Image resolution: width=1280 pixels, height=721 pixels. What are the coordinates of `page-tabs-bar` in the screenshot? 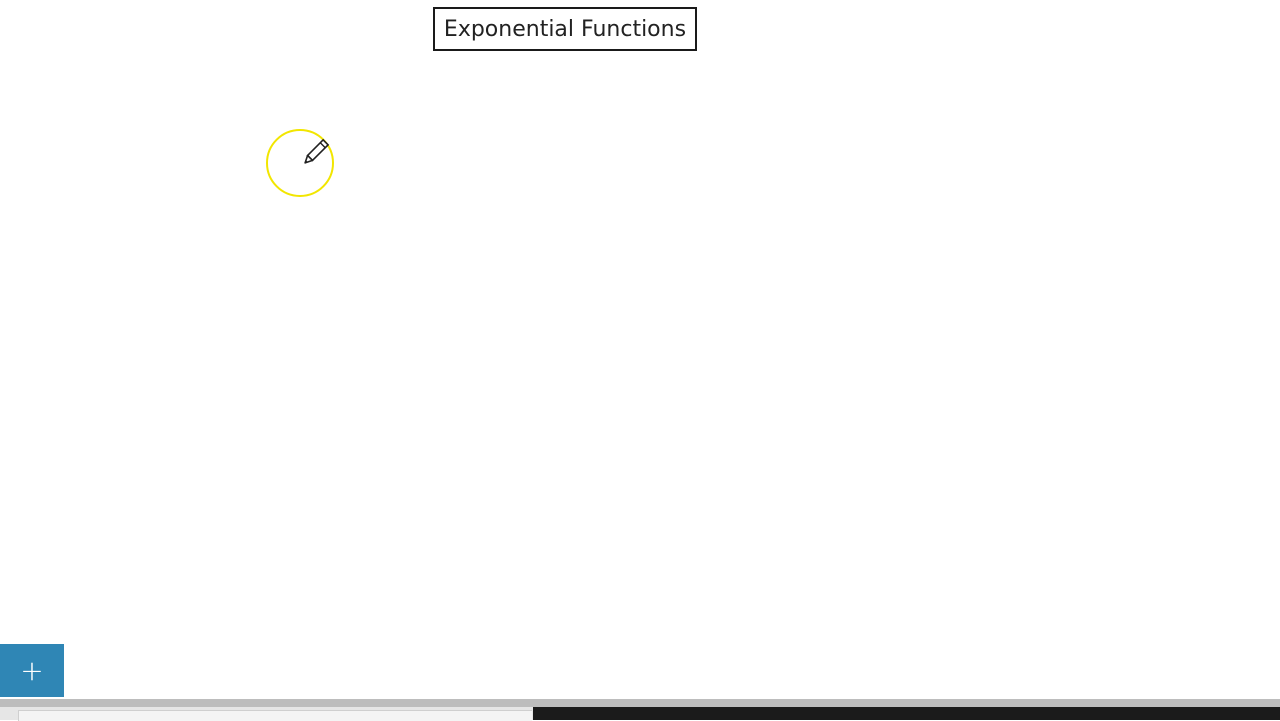 It's located at (266, 714).